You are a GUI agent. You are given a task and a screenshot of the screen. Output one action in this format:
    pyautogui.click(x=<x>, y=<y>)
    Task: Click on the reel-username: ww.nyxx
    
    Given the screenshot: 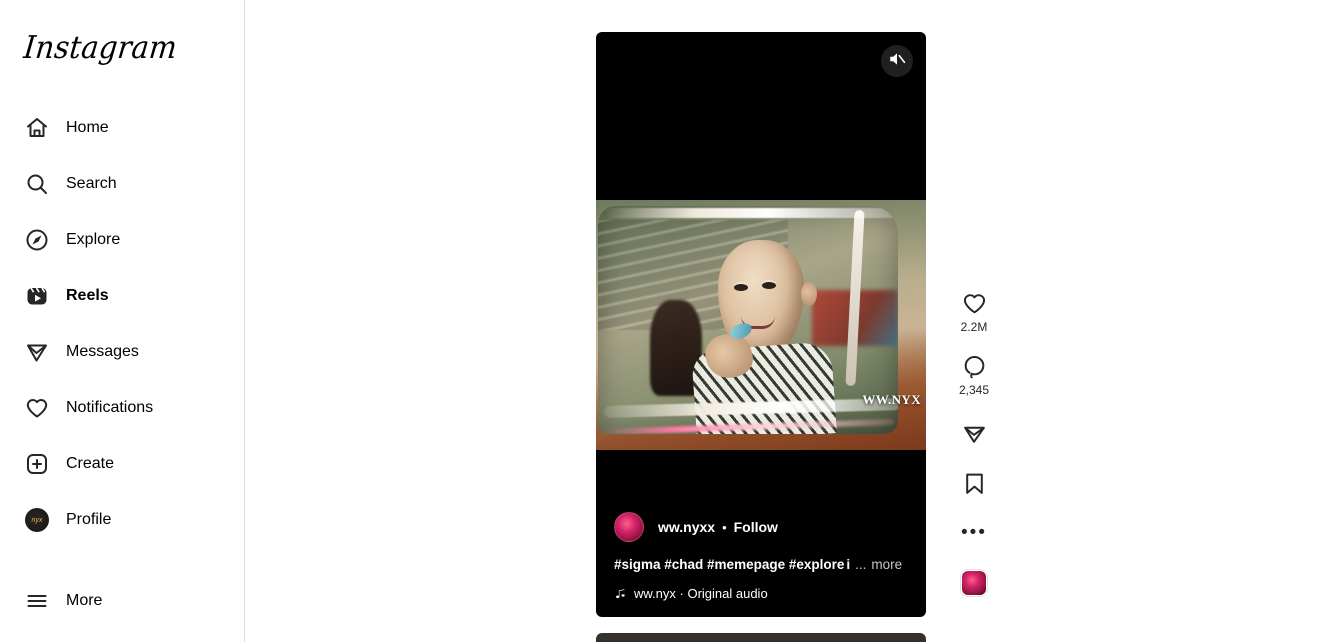 What is the action you would take?
    pyautogui.click(x=686, y=527)
    